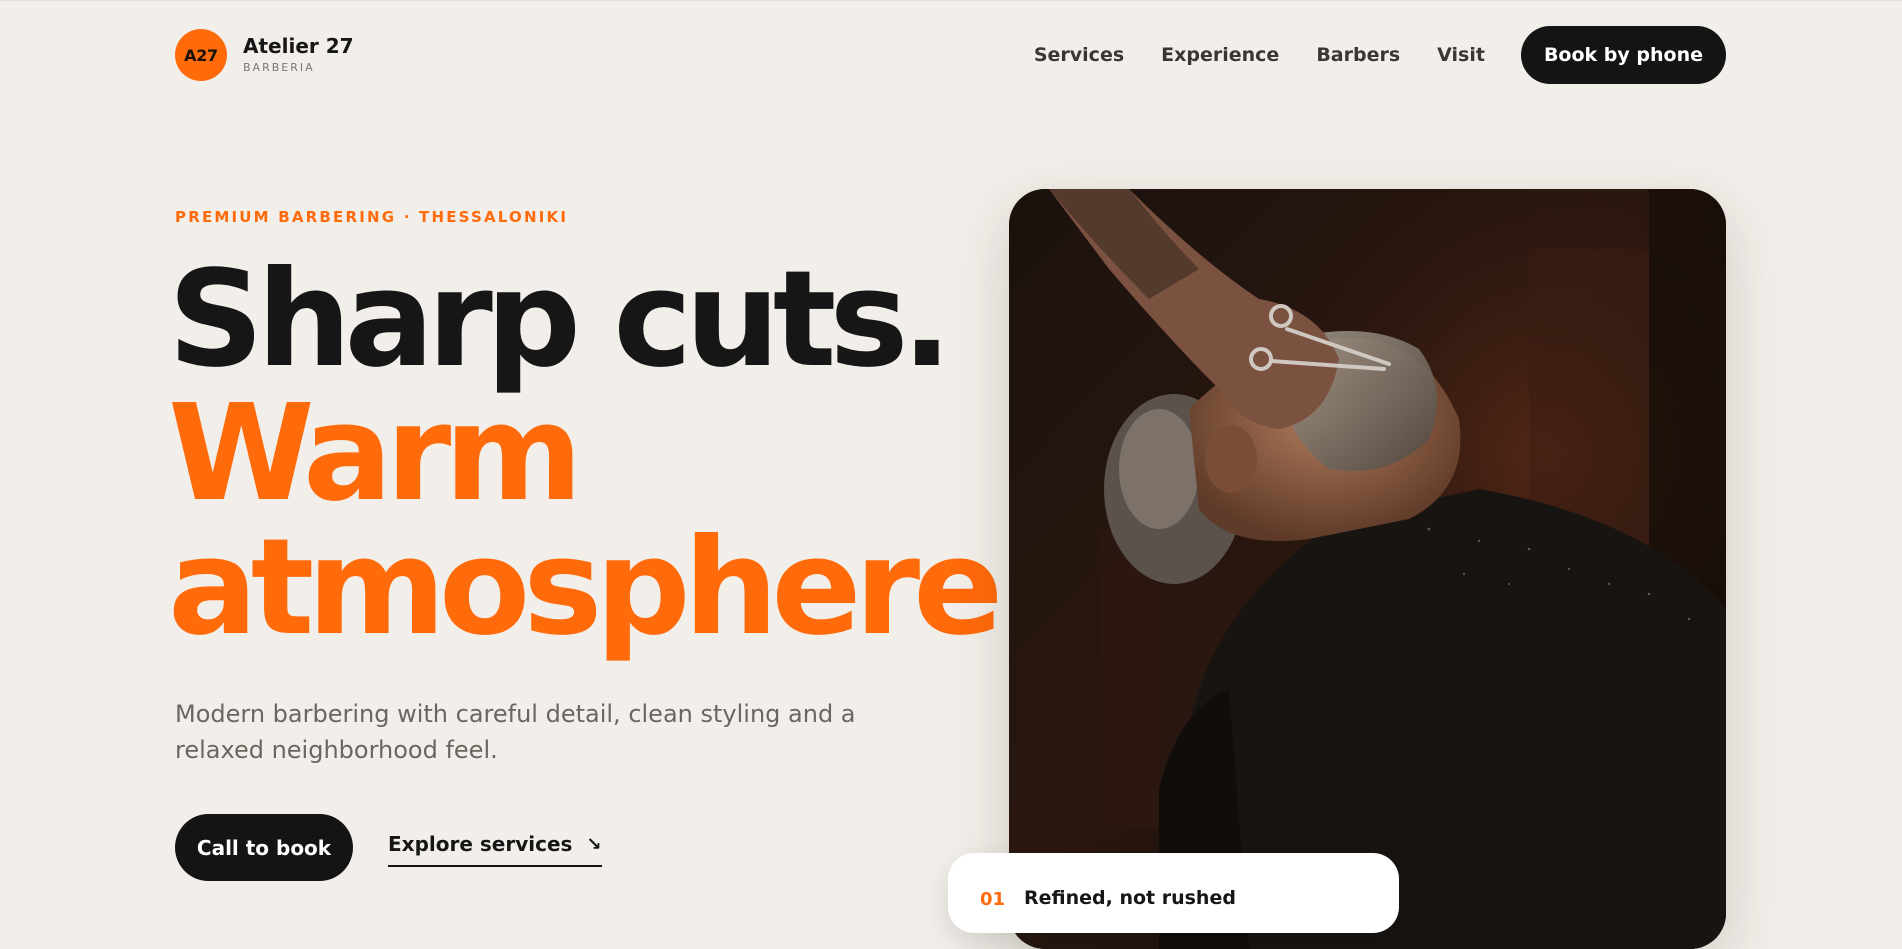 The height and width of the screenshot is (949, 1902). Describe the element at coordinates (264, 847) in the screenshot. I see `call-to-book-button: Call to book` at that location.